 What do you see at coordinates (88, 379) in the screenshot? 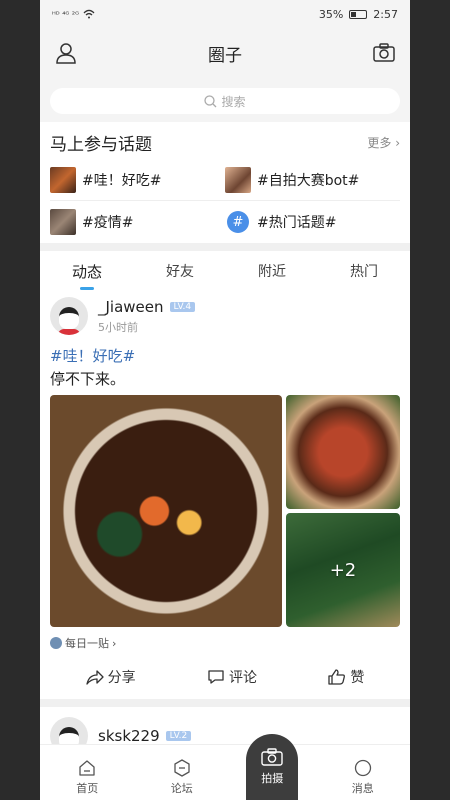
I see `post-text: 停不下来。` at bounding box center [88, 379].